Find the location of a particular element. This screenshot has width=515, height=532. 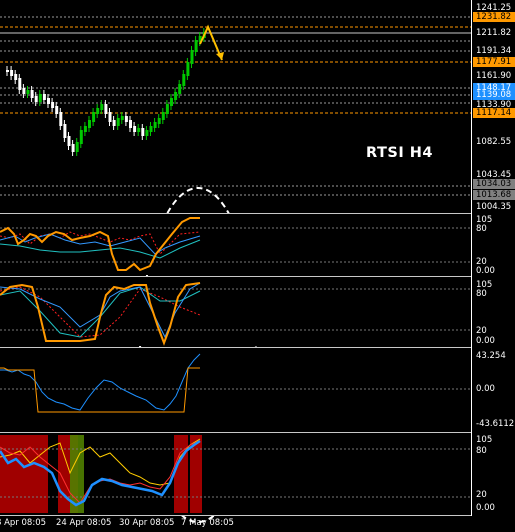

time-axis-label: 7 May 08:05 is located at coordinates (207, 523).